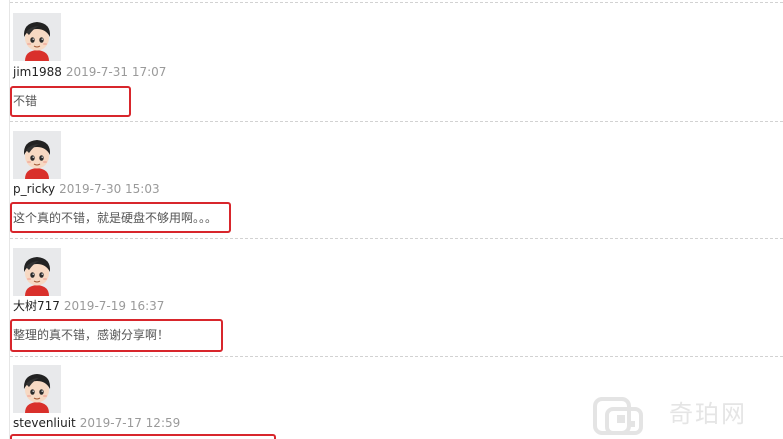 This screenshot has height=439, width=783. Describe the element at coordinates (130, 423) in the screenshot. I see `comment-timestamp: 2019-7-17 12:59` at that location.